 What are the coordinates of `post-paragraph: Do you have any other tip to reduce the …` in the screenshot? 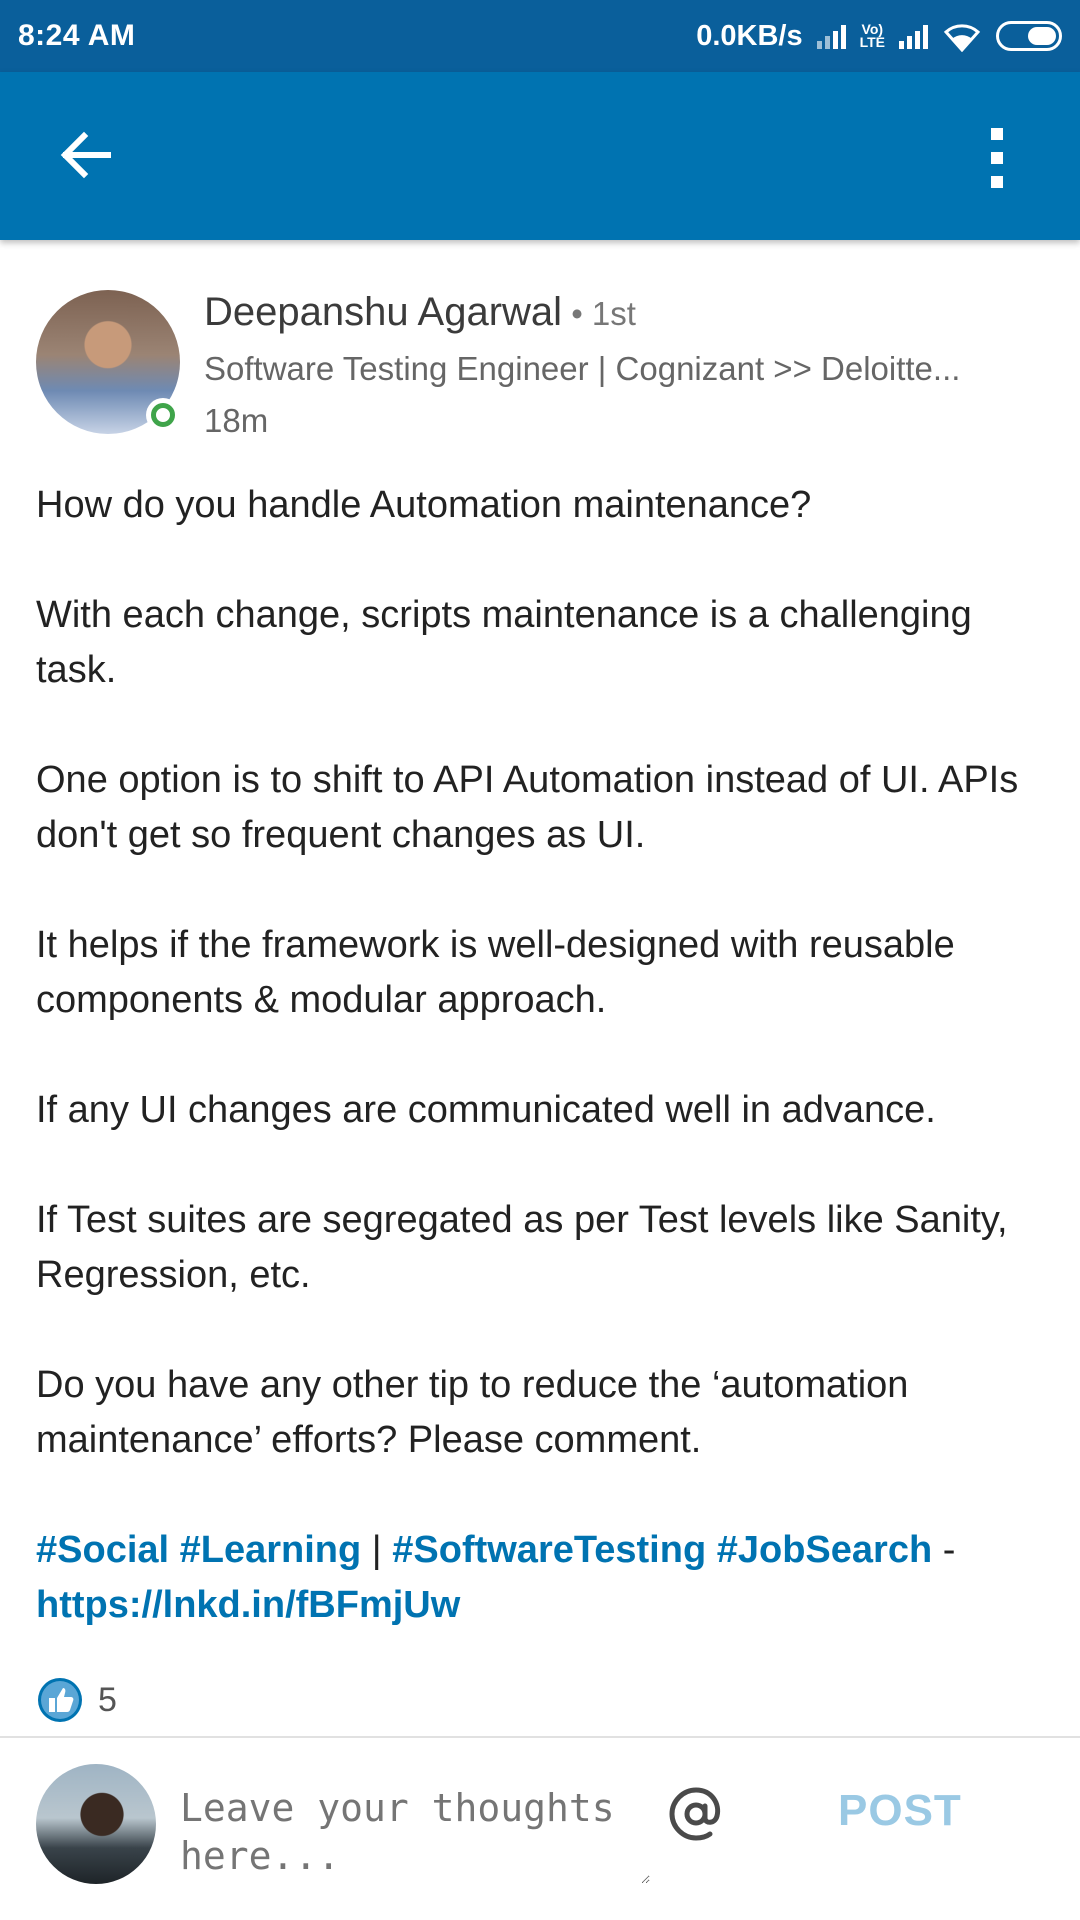 It's located at (472, 1412).